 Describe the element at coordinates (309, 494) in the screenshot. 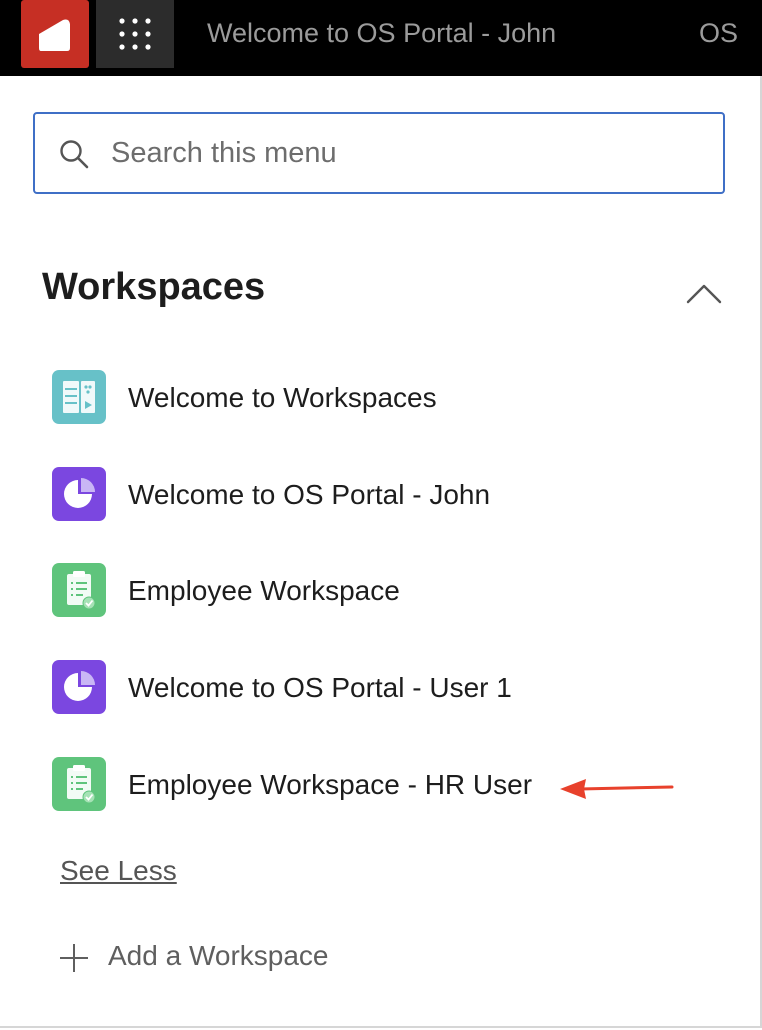

I see `workspace-item-label: Welcome to OS Portal - John` at that location.